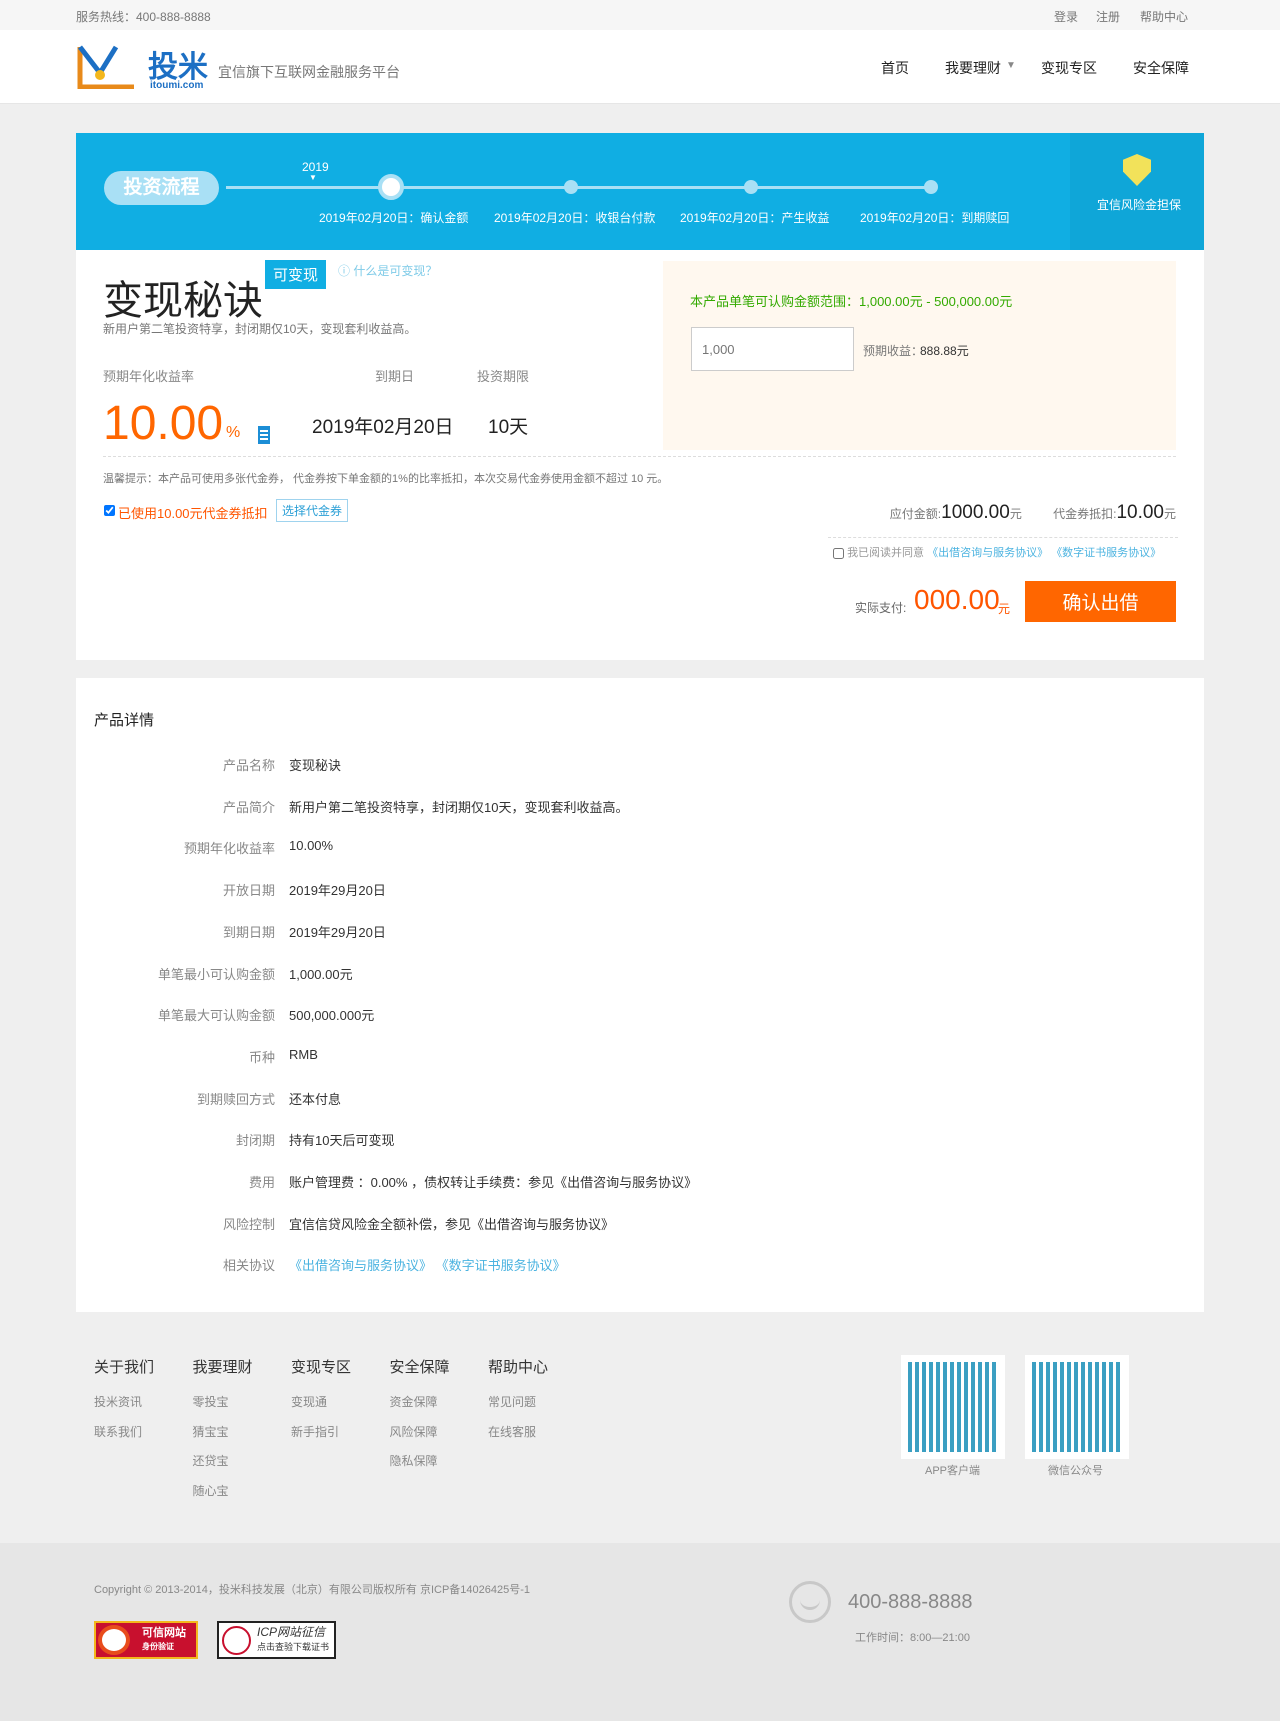 Image resolution: width=1280 pixels, height=1721 pixels. What do you see at coordinates (321, 1367) in the screenshot?
I see `footer-column-title: 变现专区` at bounding box center [321, 1367].